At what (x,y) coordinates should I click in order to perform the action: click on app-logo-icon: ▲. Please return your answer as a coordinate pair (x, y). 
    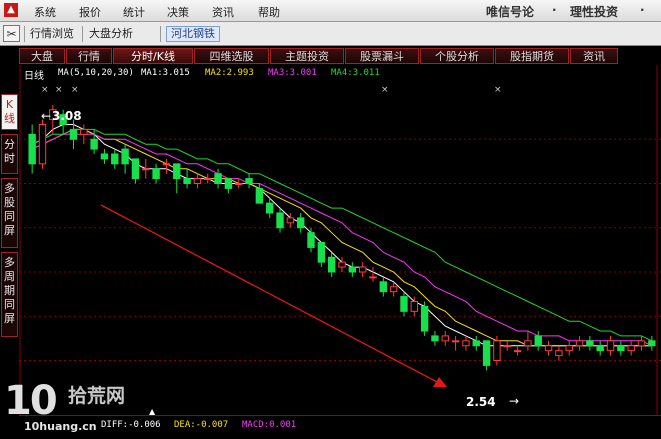
    Looking at the image, I should click on (11, 10).